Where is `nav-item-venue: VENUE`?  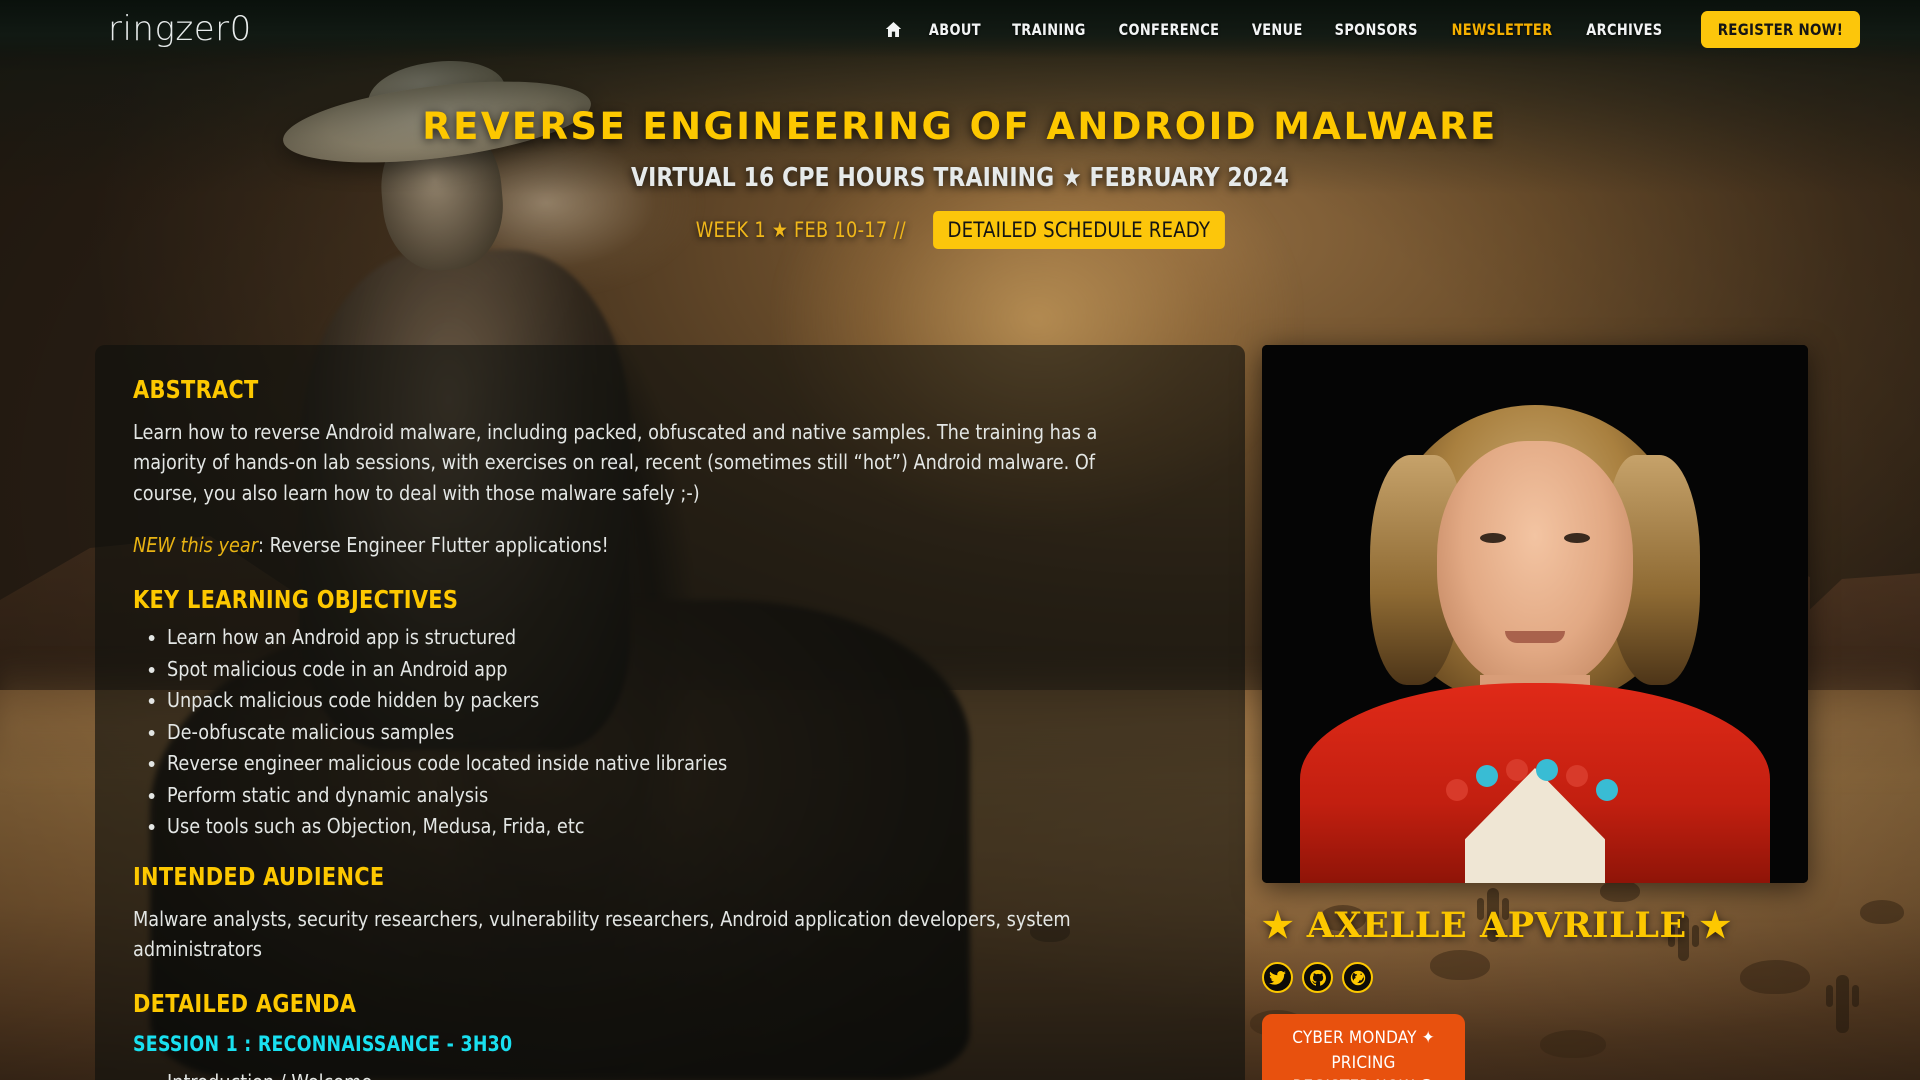 nav-item-venue: VENUE is located at coordinates (1277, 29).